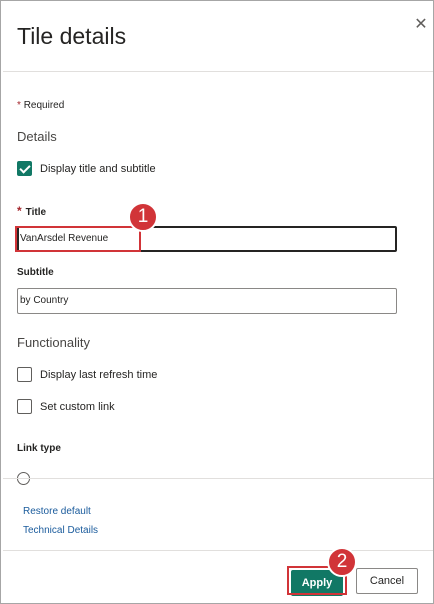 The width and height of the screenshot is (434, 604). Describe the element at coordinates (19, 105) in the screenshot. I see `required-asterisk: *` at that location.